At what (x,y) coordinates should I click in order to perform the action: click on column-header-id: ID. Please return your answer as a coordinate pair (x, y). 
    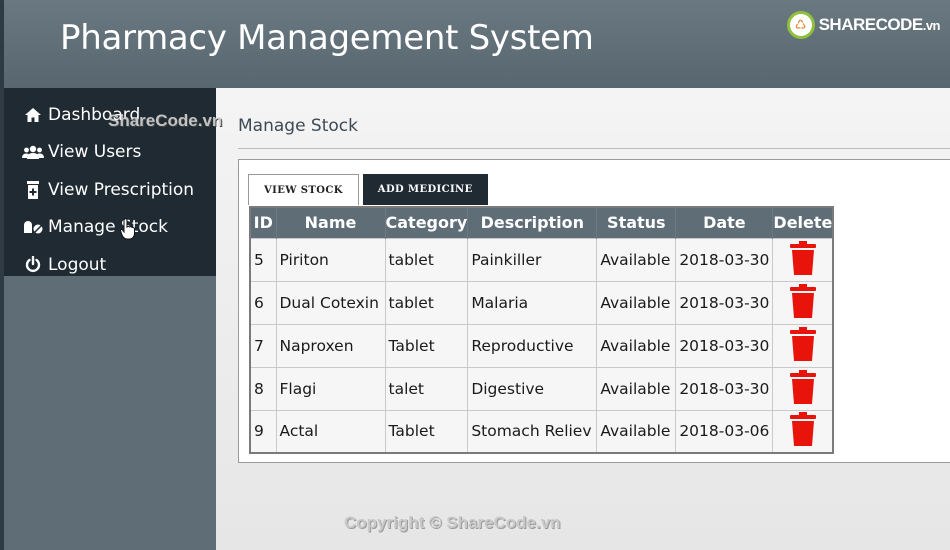
    Looking at the image, I should click on (263, 222).